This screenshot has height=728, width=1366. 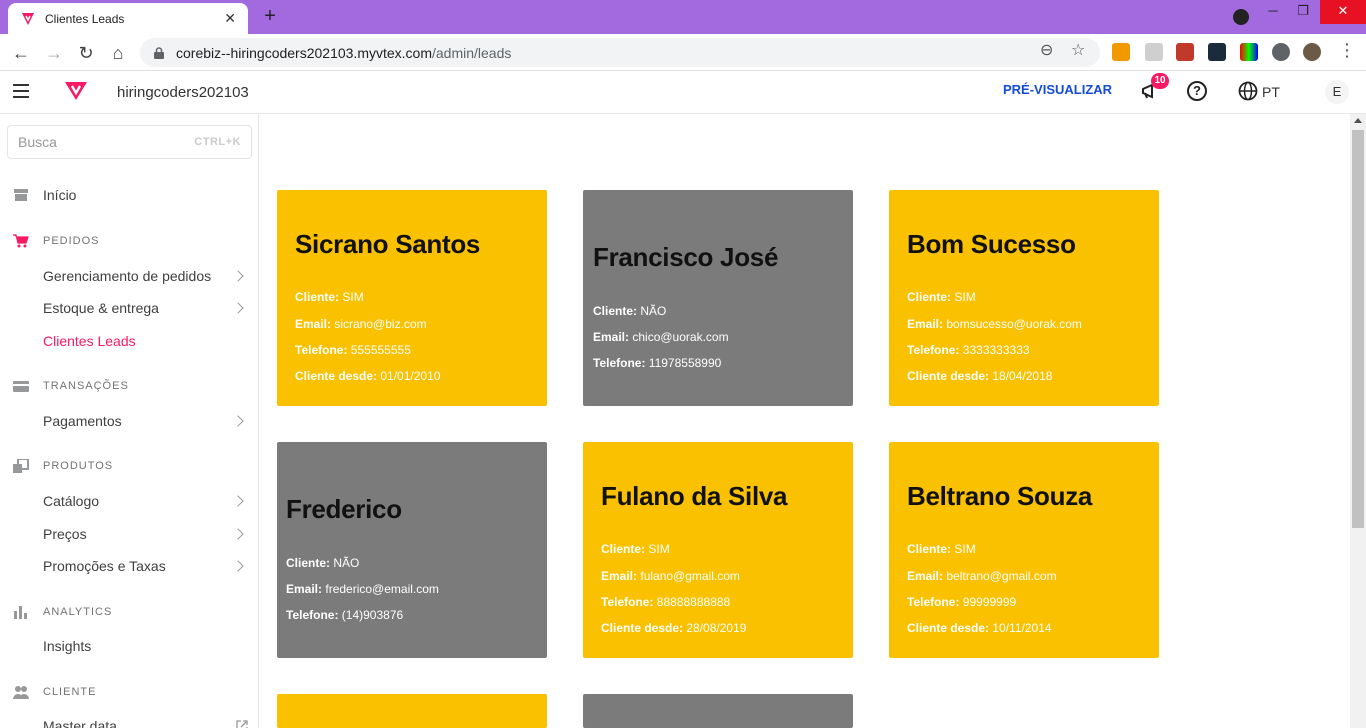 What do you see at coordinates (1241, 17) in the screenshot?
I see `profile-menu-icon` at bounding box center [1241, 17].